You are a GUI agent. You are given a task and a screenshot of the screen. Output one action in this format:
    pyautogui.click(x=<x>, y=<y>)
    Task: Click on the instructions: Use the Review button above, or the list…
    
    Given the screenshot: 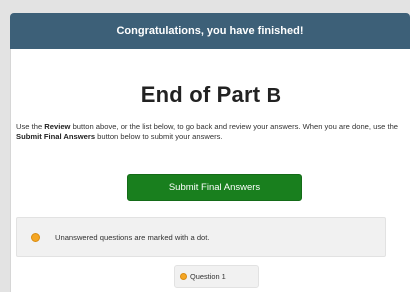 What is the action you would take?
    pyautogui.click(x=208, y=132)
    